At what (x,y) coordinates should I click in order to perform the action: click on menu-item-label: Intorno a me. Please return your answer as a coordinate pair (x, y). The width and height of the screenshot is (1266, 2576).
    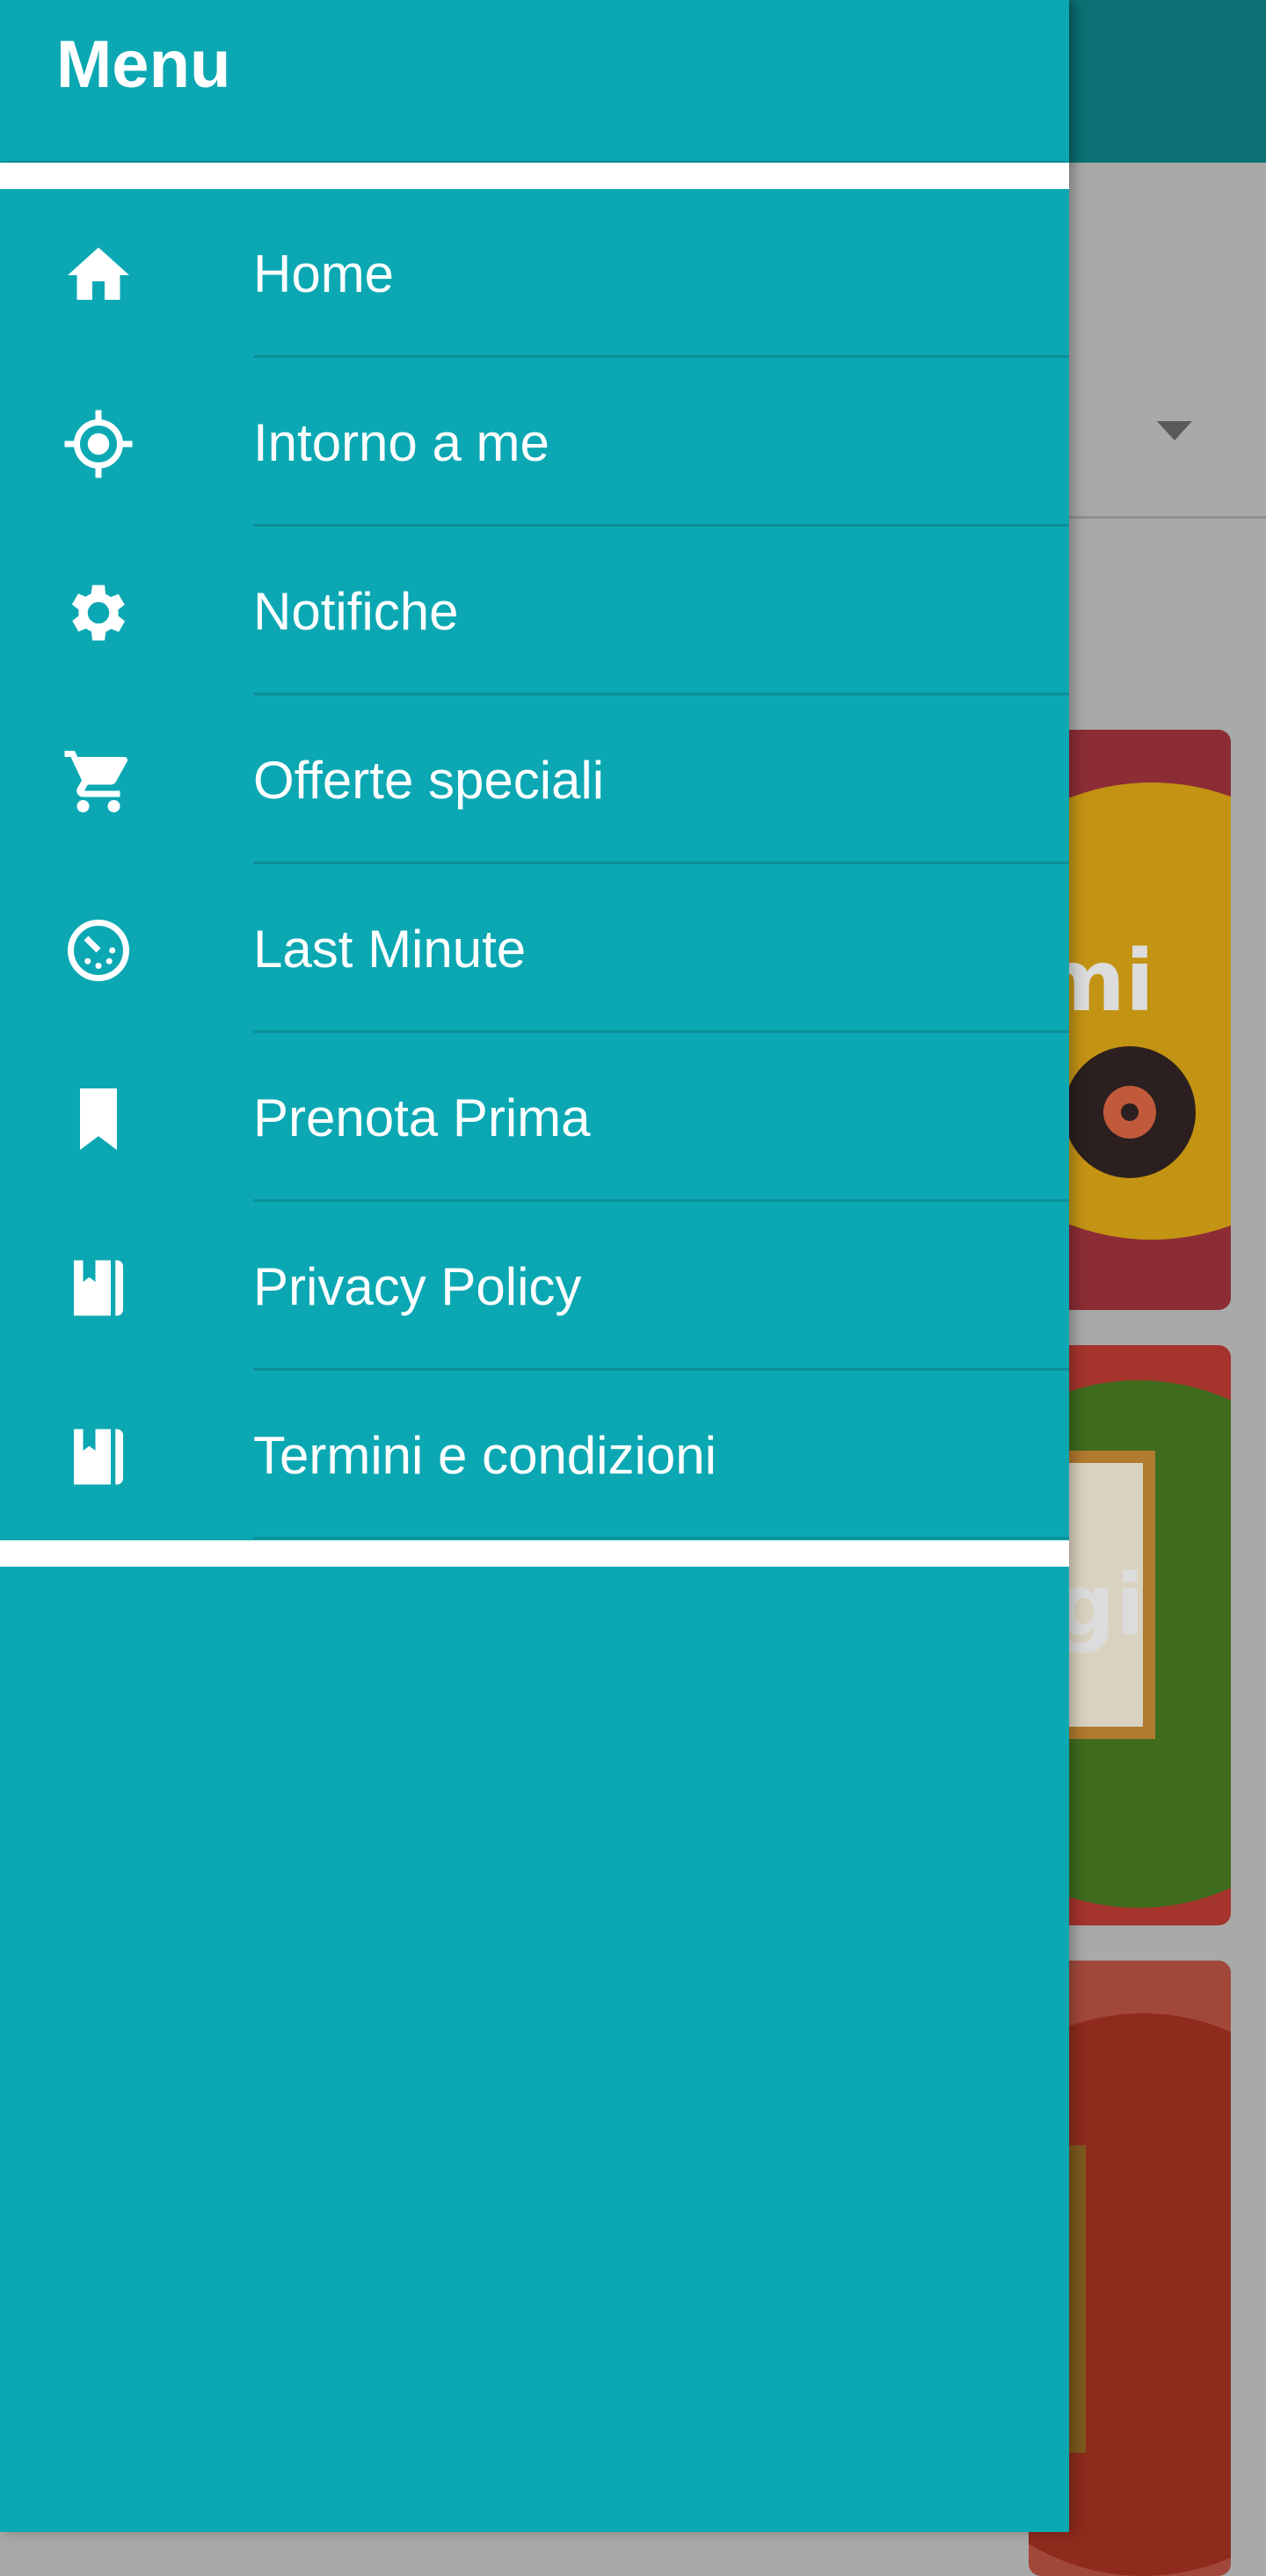
    Looking at the image, I should click on (401, 442).